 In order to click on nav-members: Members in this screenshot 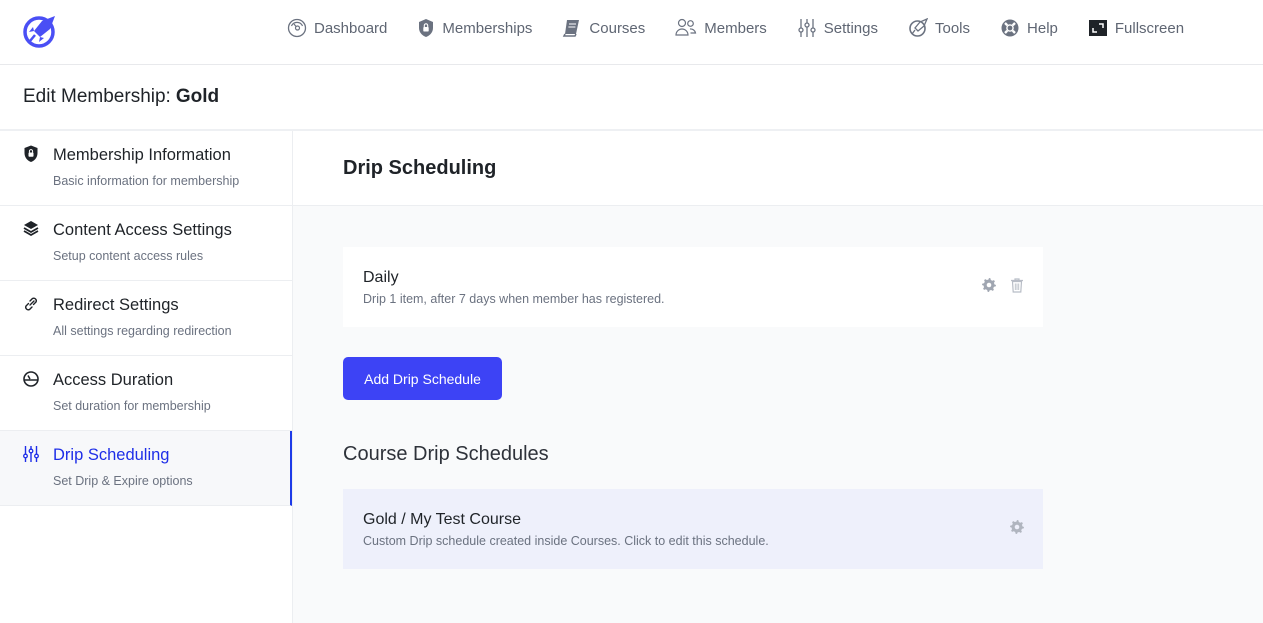, I will do `click(721, 28)`.